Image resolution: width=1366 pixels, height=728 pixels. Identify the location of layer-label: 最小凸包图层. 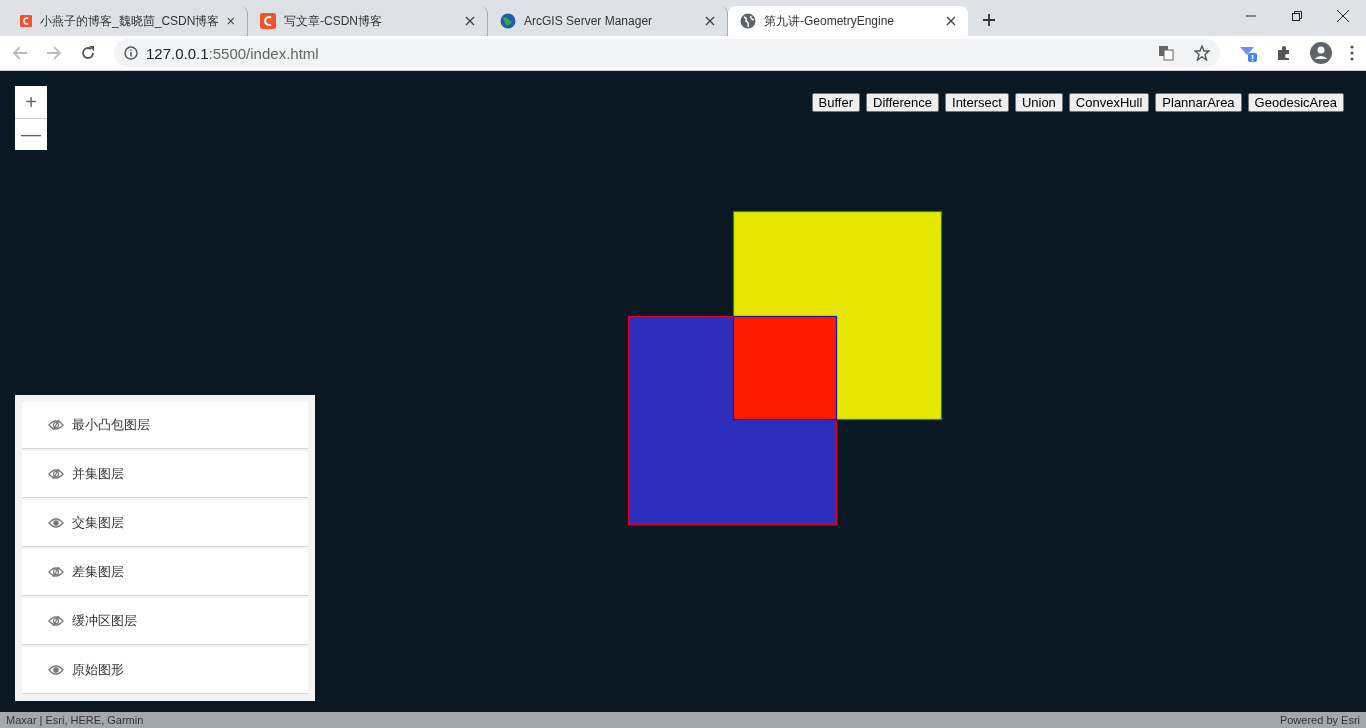
(111, 425).